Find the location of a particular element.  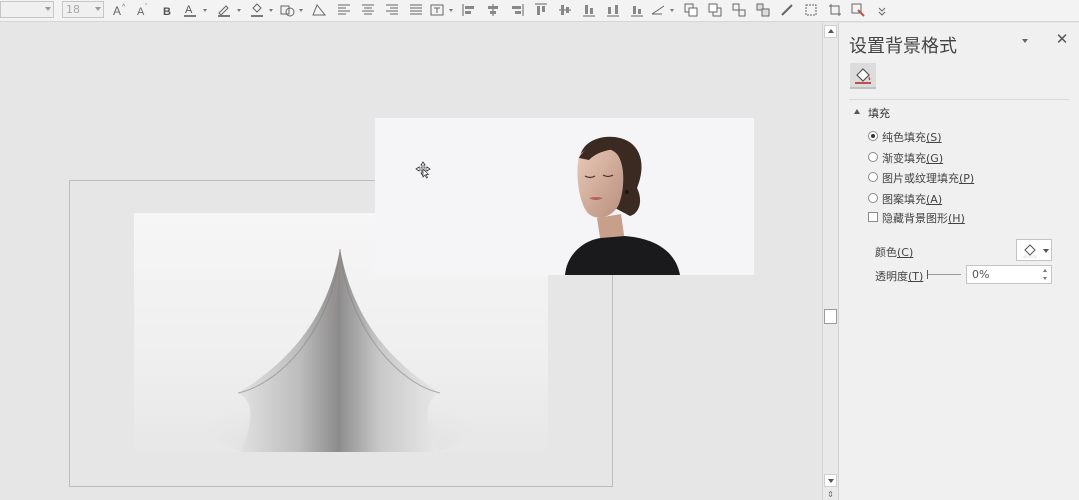

fill-tab is located at coordinates (863, 76).